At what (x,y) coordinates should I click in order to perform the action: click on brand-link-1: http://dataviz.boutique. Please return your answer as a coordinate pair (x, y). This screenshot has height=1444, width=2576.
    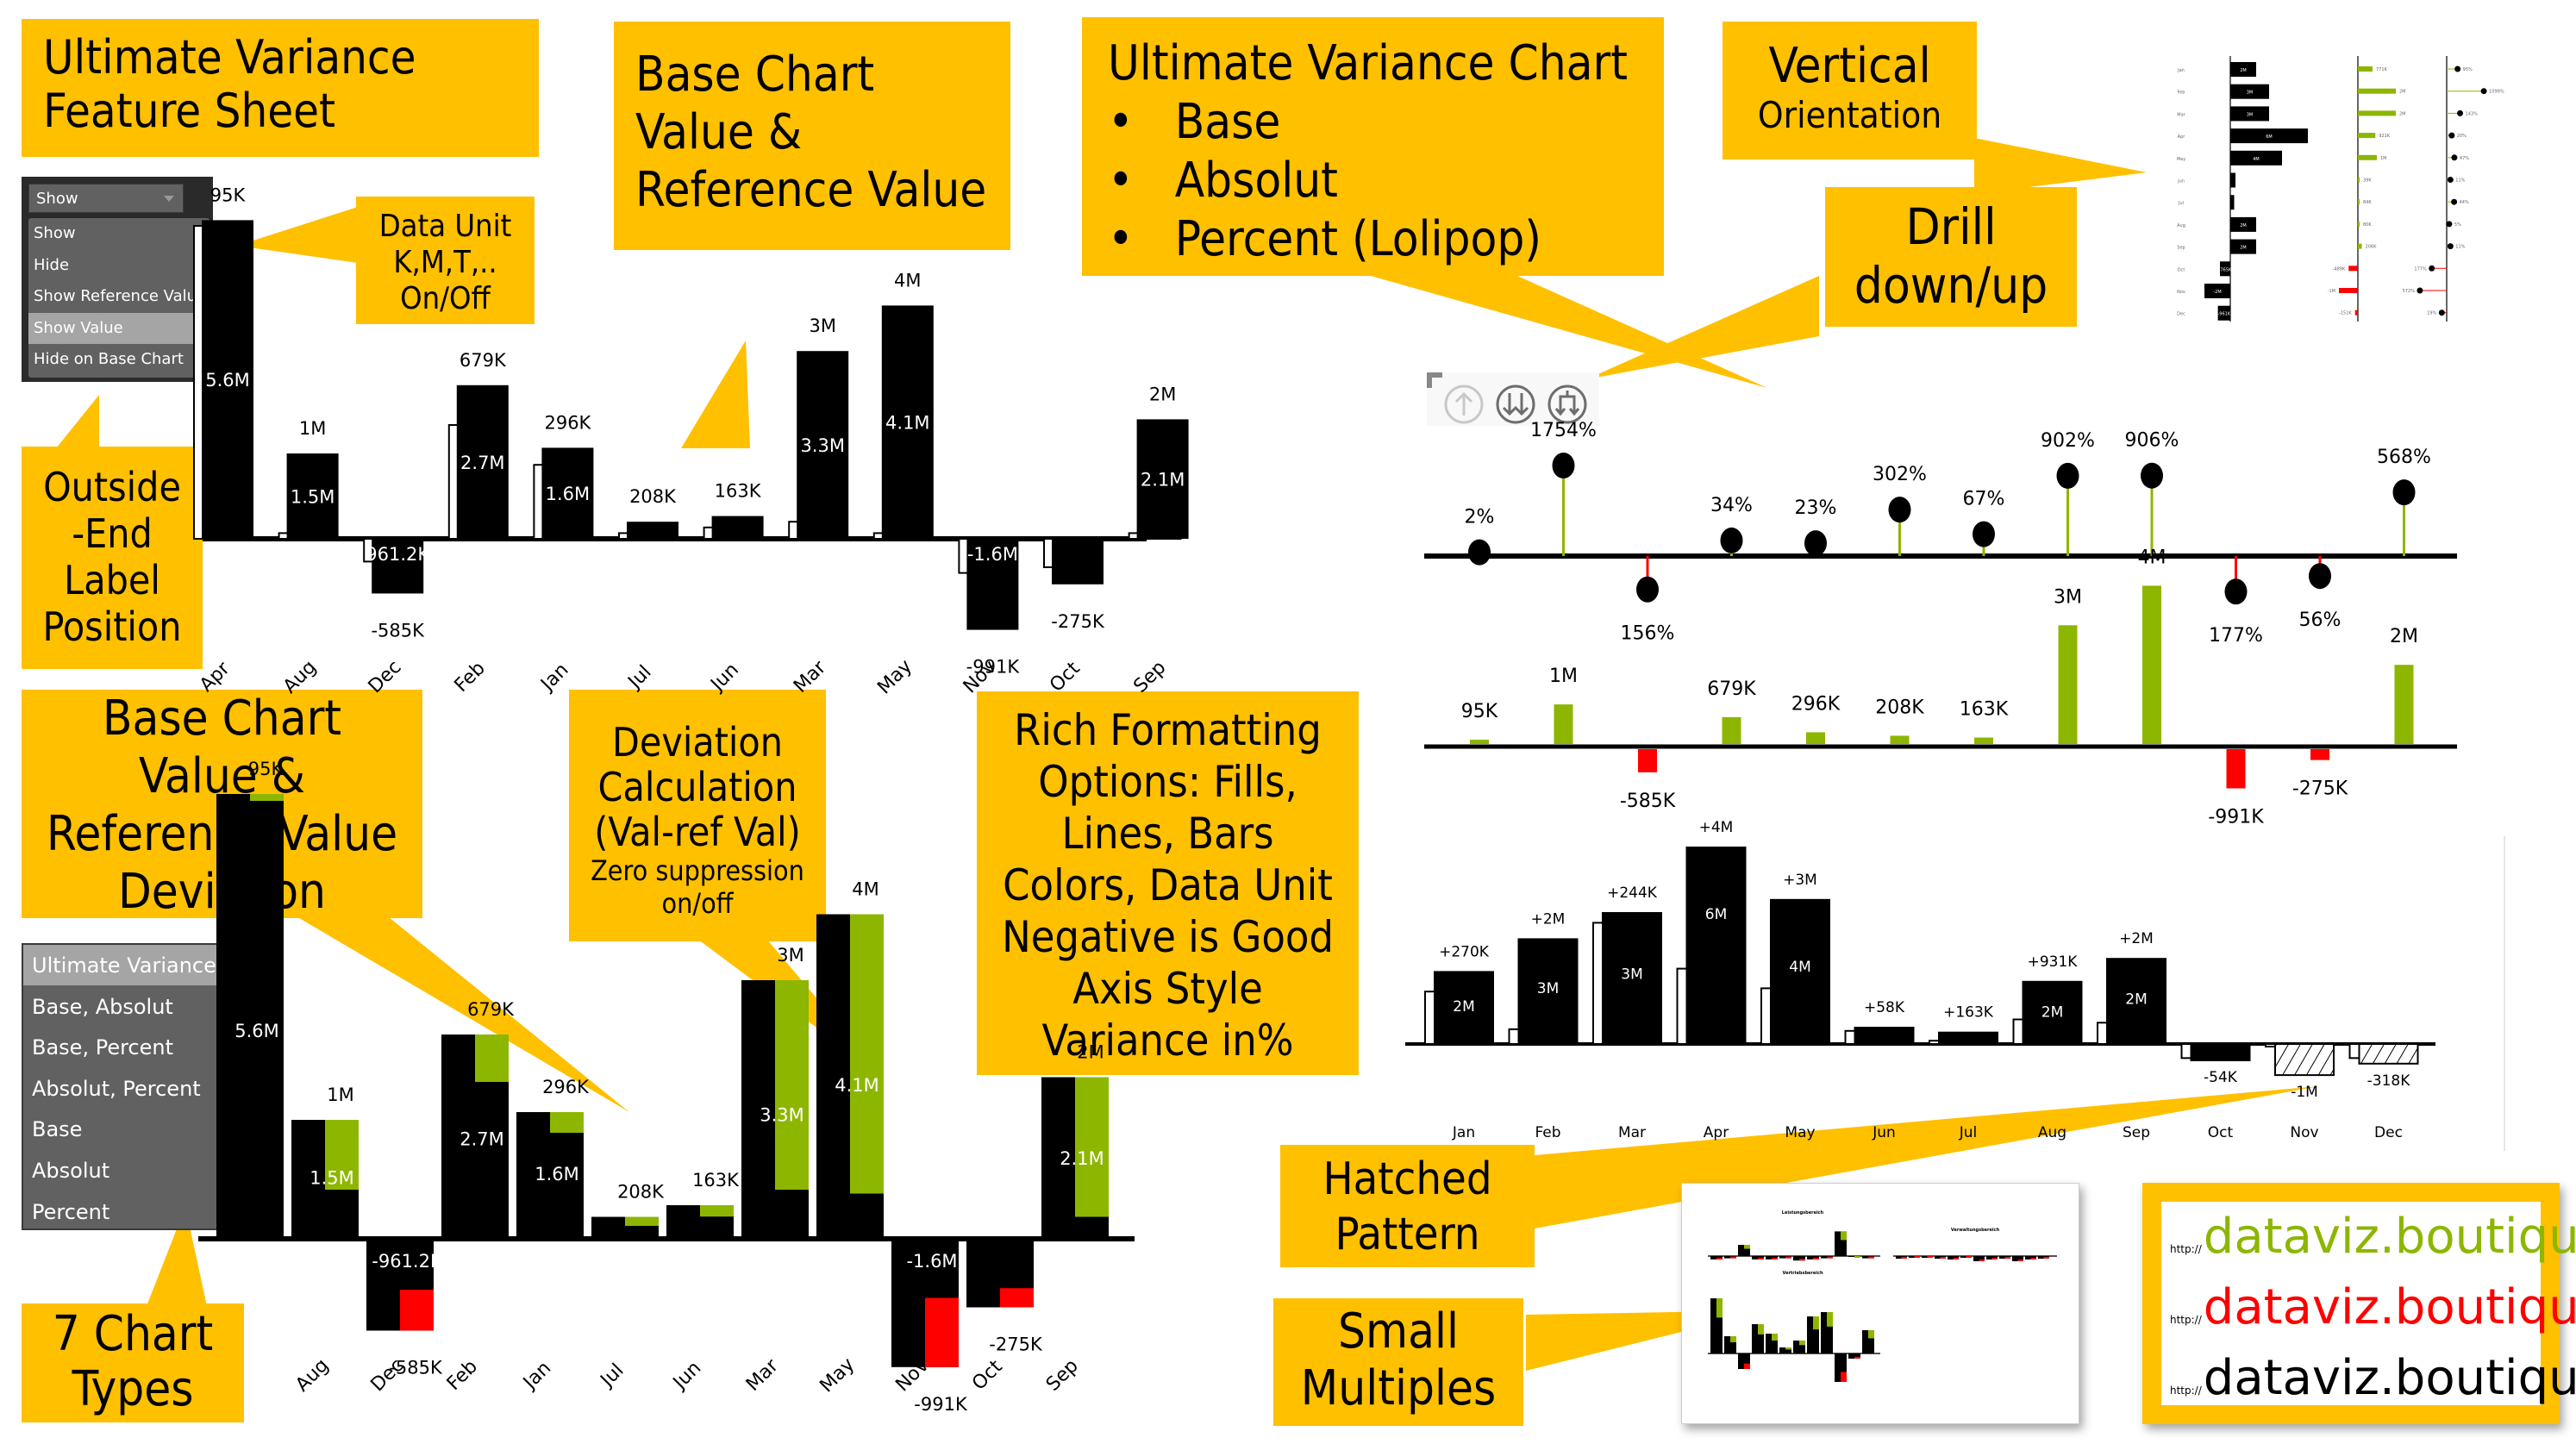
    Looking at the image, I should click on (2373, 1237).